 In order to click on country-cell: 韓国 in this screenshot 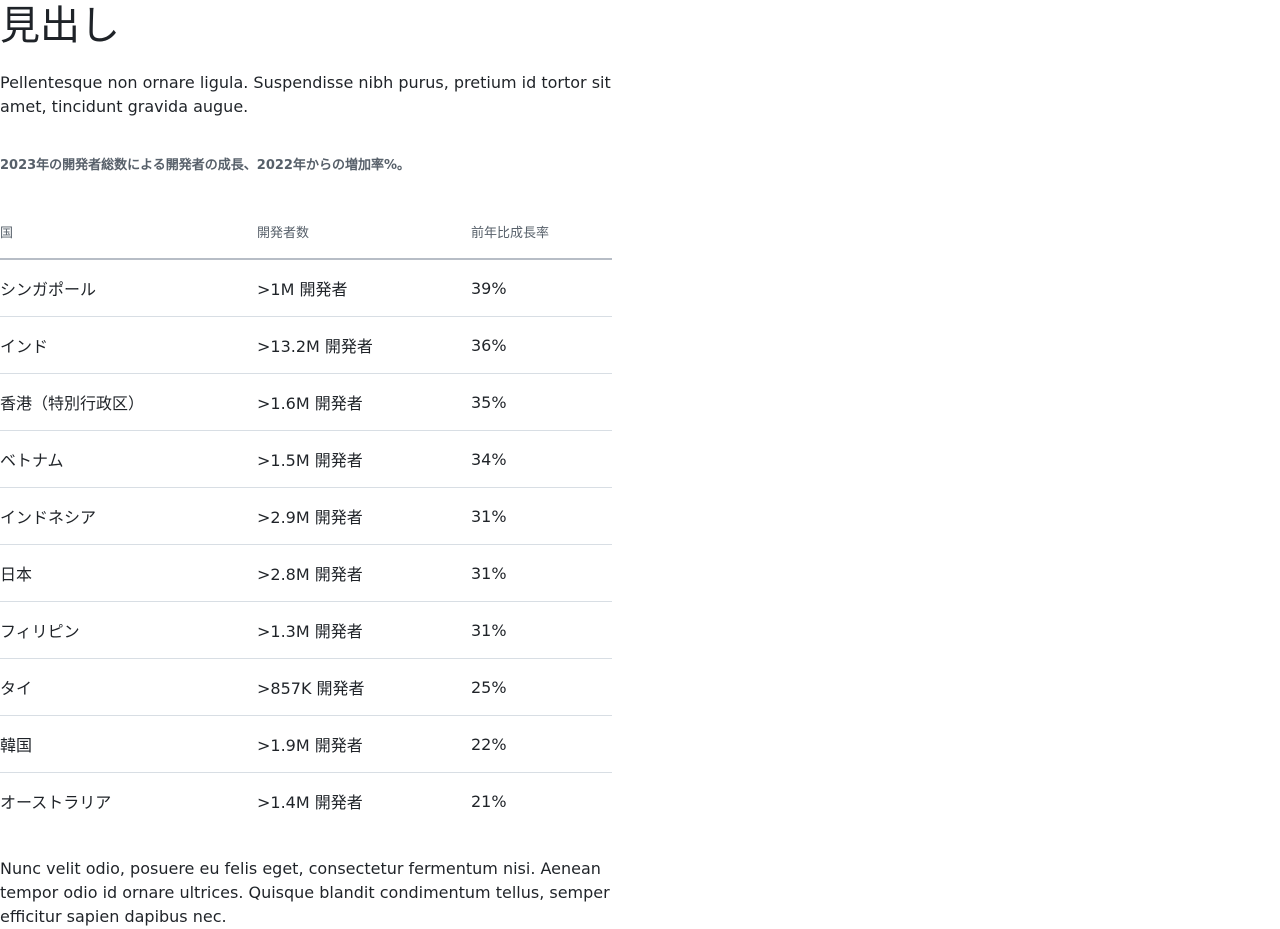, I will do `click(128, 744)`.